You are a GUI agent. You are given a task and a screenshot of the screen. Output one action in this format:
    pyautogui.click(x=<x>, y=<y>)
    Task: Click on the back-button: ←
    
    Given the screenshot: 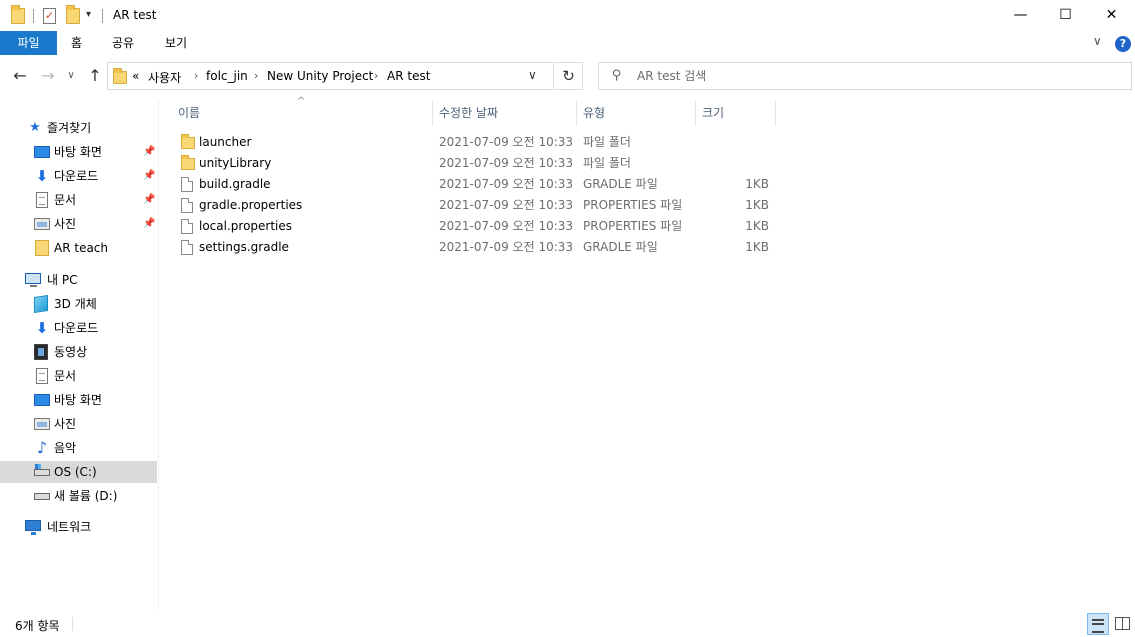 What is the action you would take?
    pyautogui.click(x=20, y=76)
    